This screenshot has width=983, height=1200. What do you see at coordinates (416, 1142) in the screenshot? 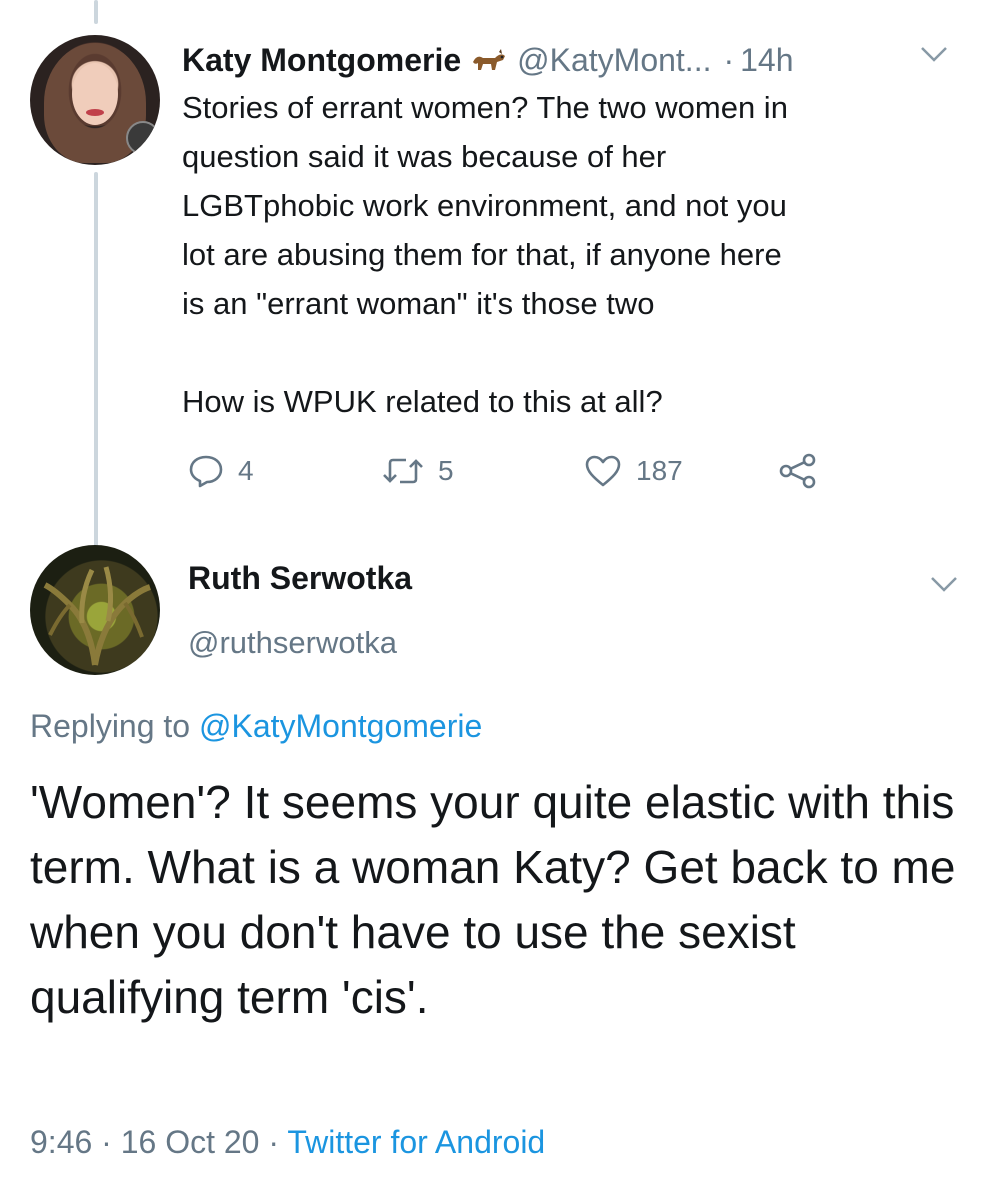
I see `source-link: Twitter for Android` at bounding box center [416, 1142].